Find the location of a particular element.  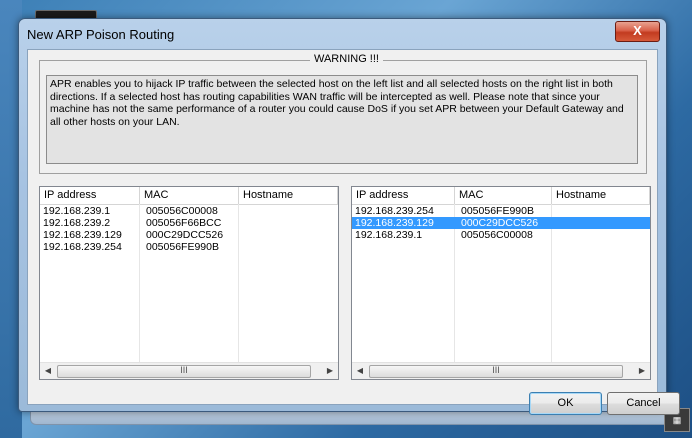

close-button: X is located at coordinates (637, 31).